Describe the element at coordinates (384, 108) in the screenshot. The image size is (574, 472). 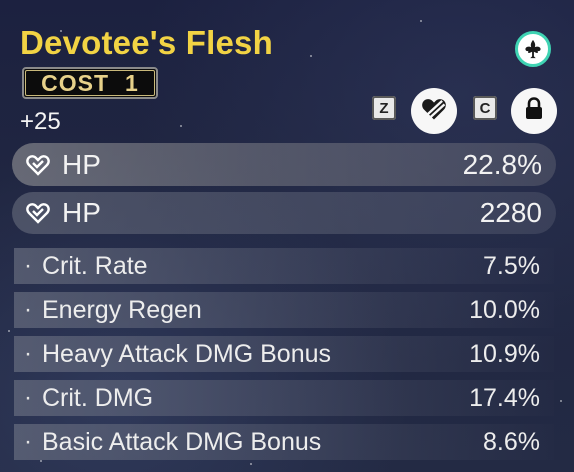
I see `hotkey-z: Z` at that location.